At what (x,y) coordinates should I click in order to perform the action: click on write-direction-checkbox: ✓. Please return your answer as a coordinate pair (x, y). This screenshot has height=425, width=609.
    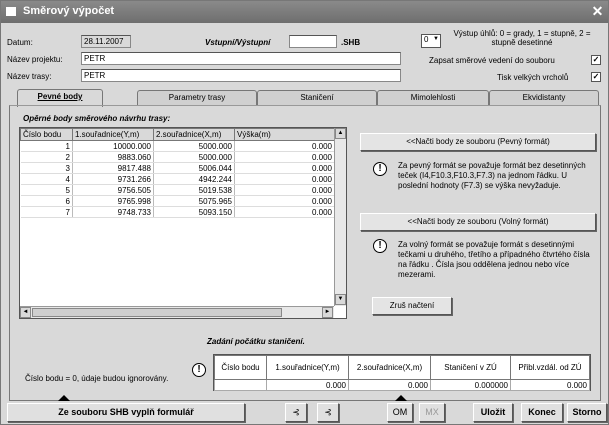
    Looking at the image, I should click on (596, 60).